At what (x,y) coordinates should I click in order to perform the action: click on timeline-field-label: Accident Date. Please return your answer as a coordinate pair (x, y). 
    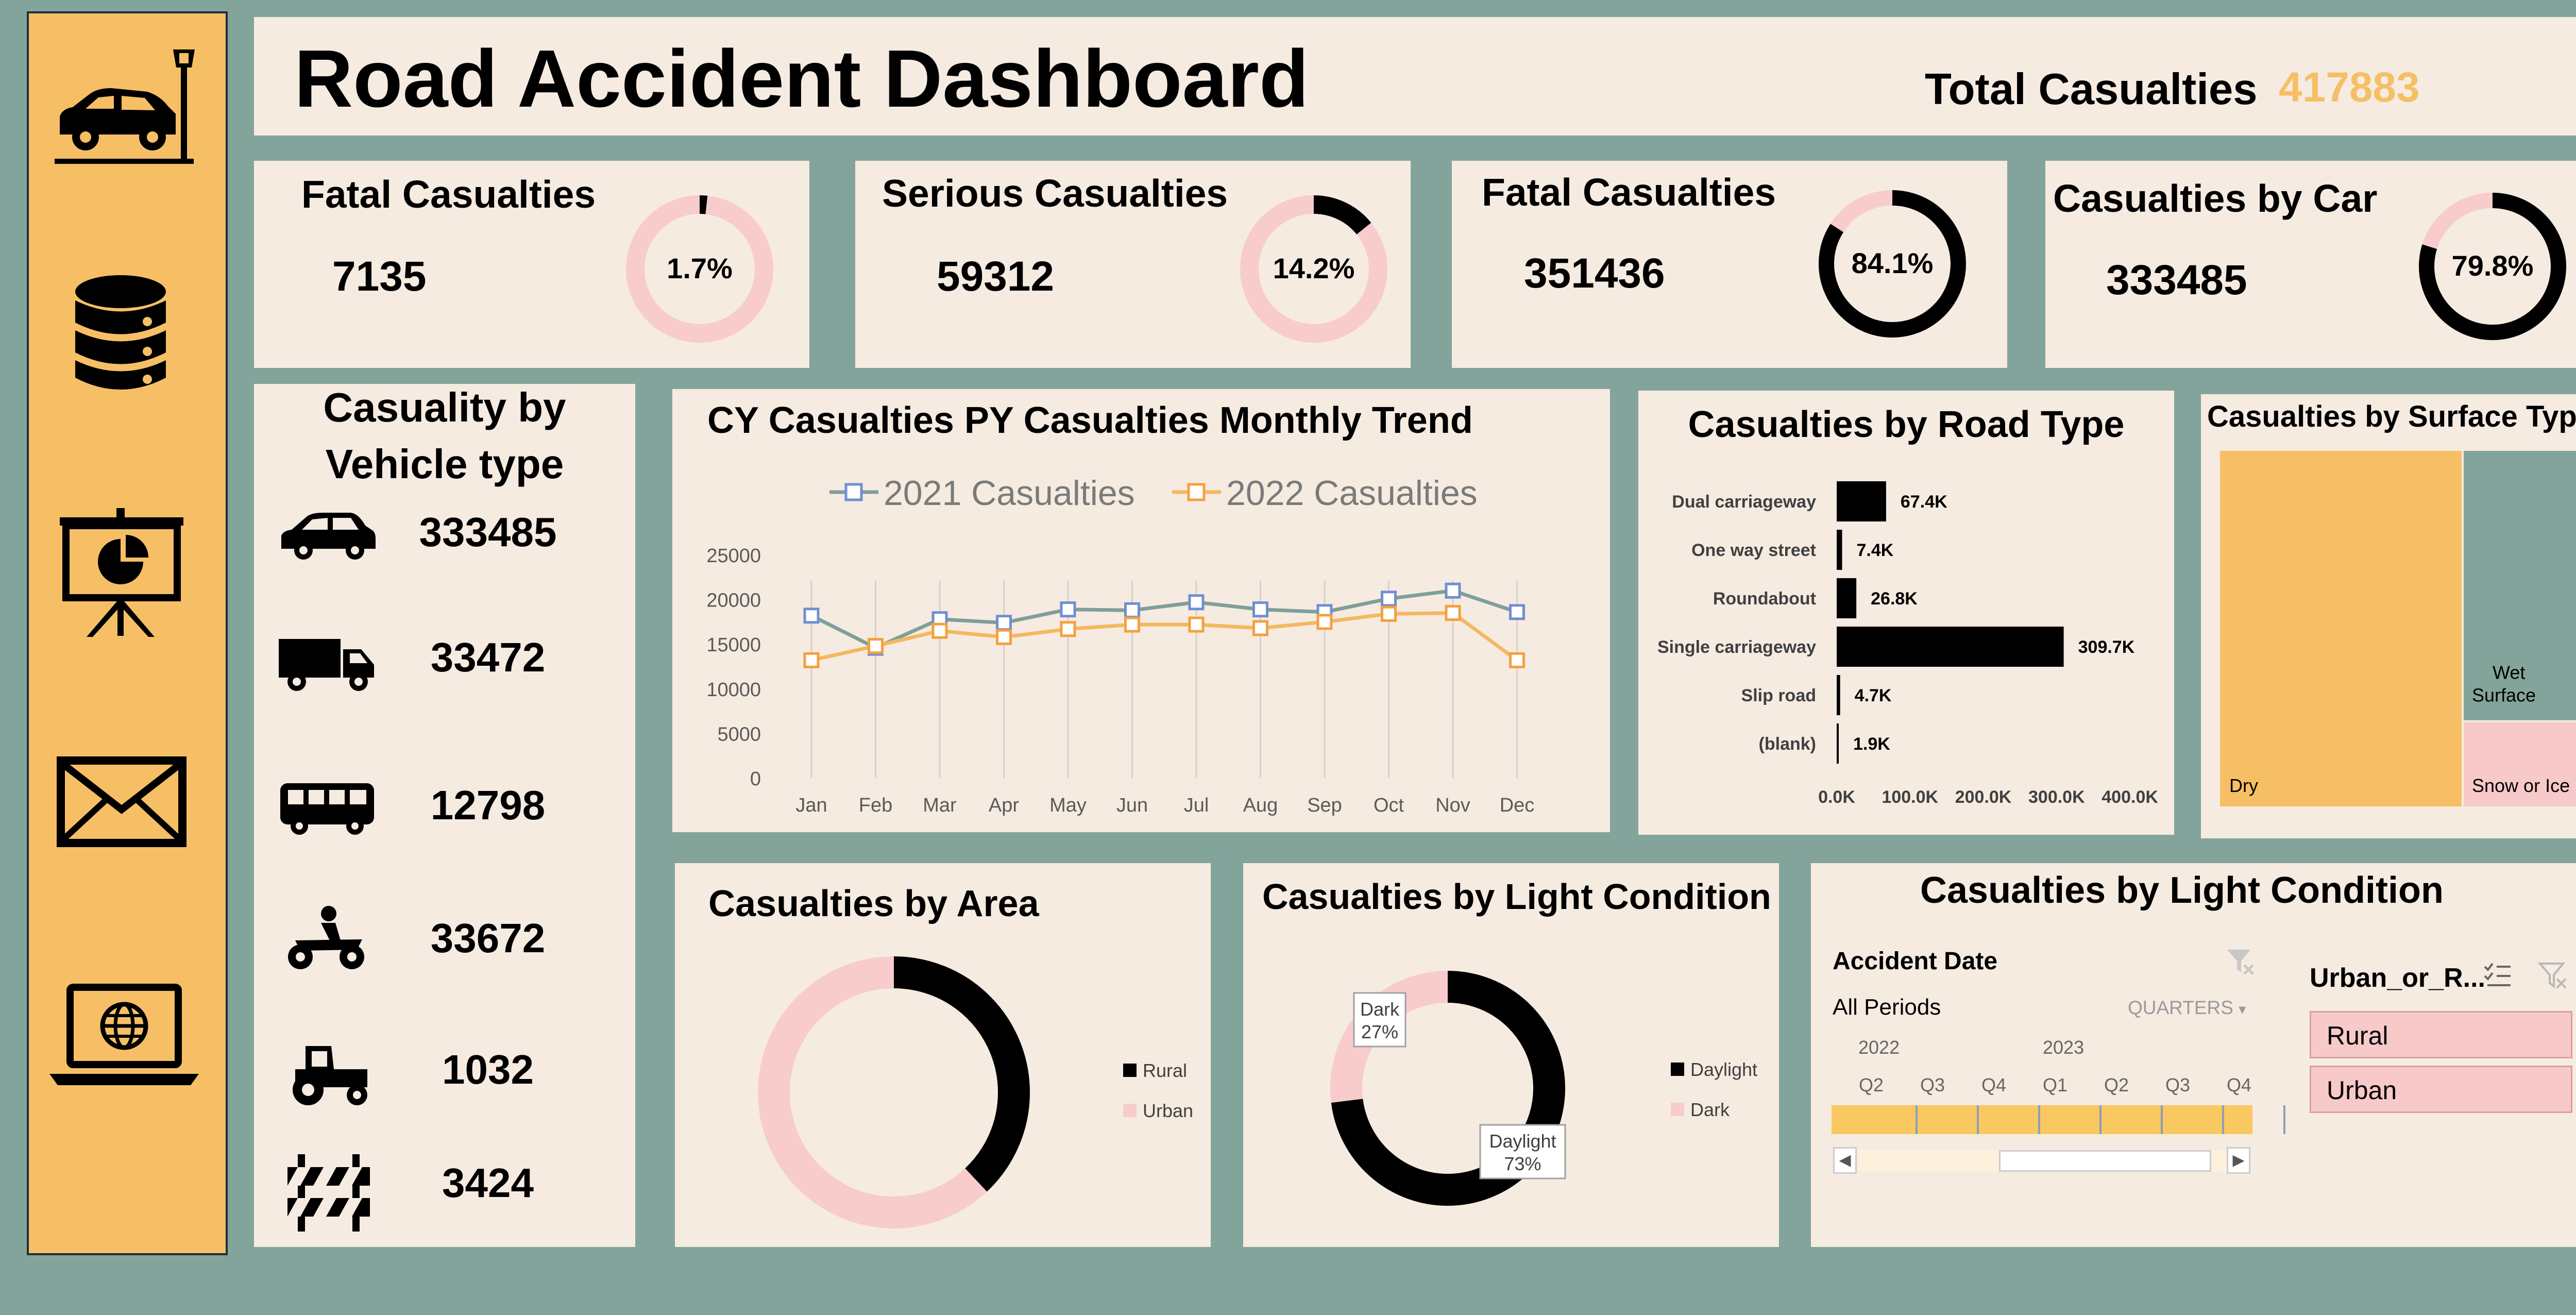
    Looking at the image, I should click on (1915, 961).